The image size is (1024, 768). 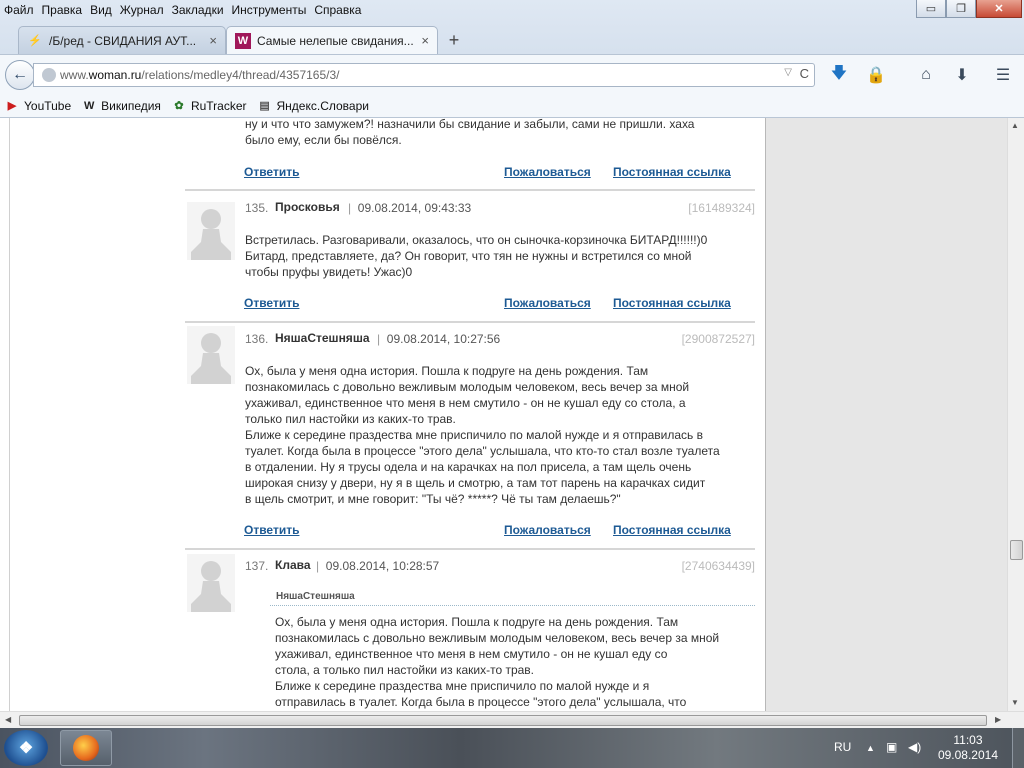 I want to click on dictionary-icon: ▤, so click(x=264, y=106).